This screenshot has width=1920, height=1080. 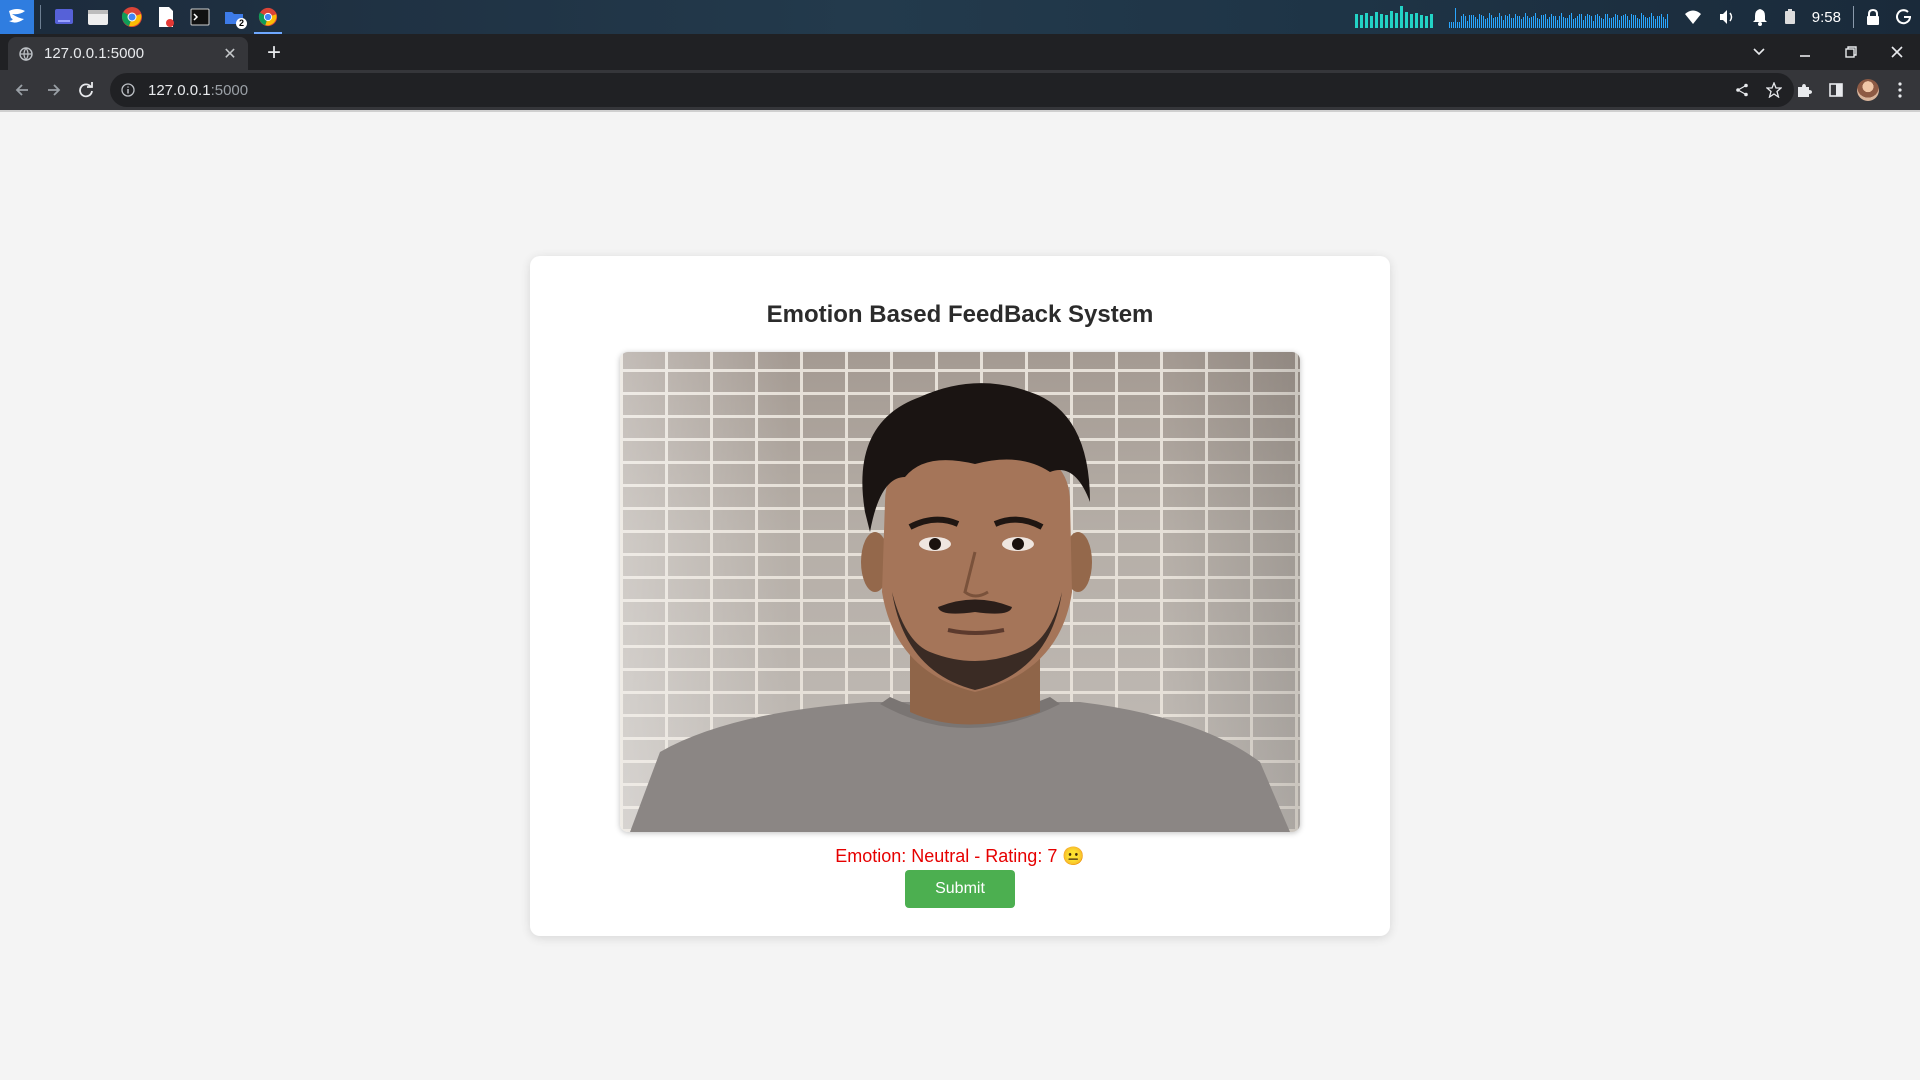 I want to click on power-button, so click(x=1904, y=17).